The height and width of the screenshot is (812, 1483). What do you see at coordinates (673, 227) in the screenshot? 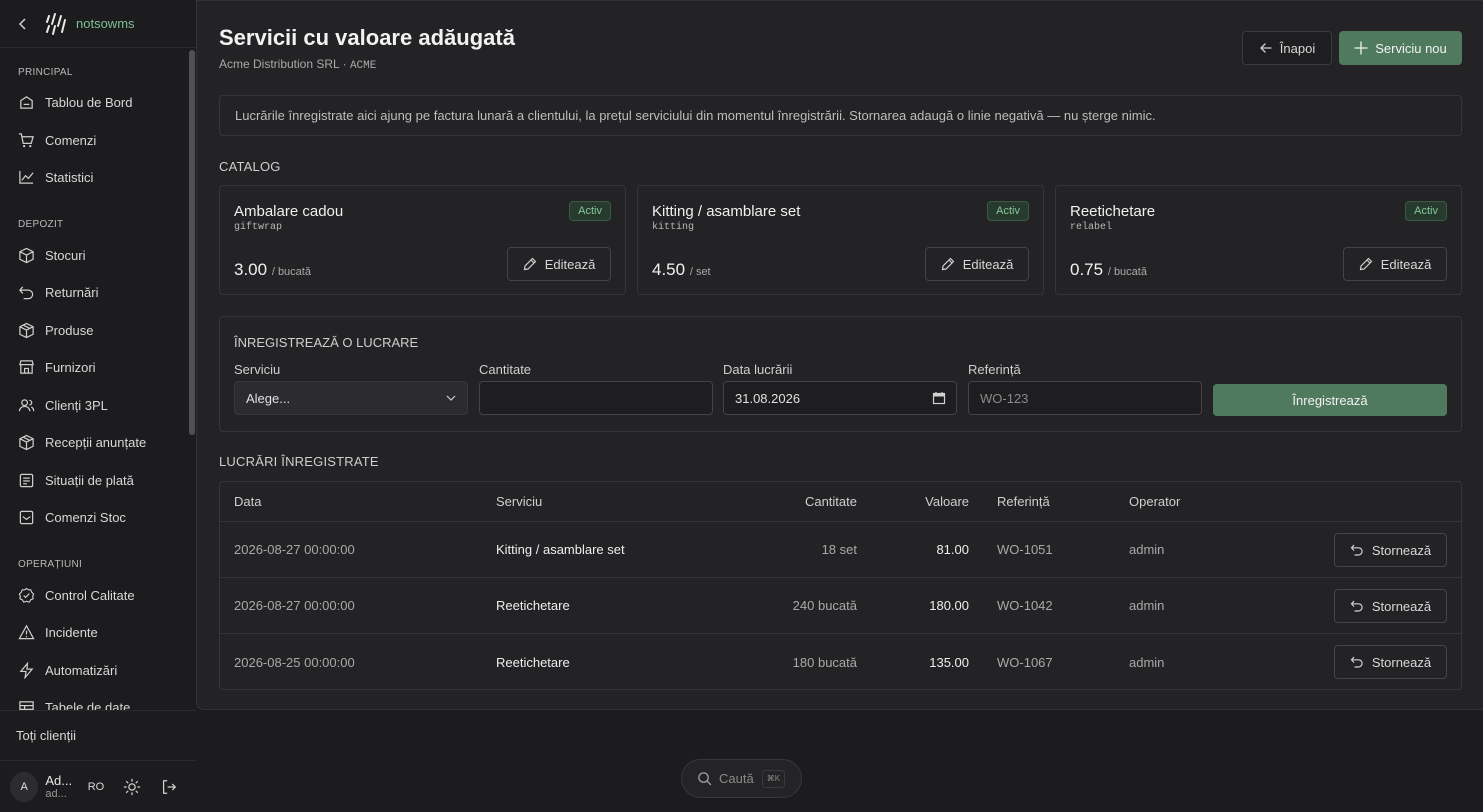
I see `service-code: kitting` at bounding box center [673, 227].